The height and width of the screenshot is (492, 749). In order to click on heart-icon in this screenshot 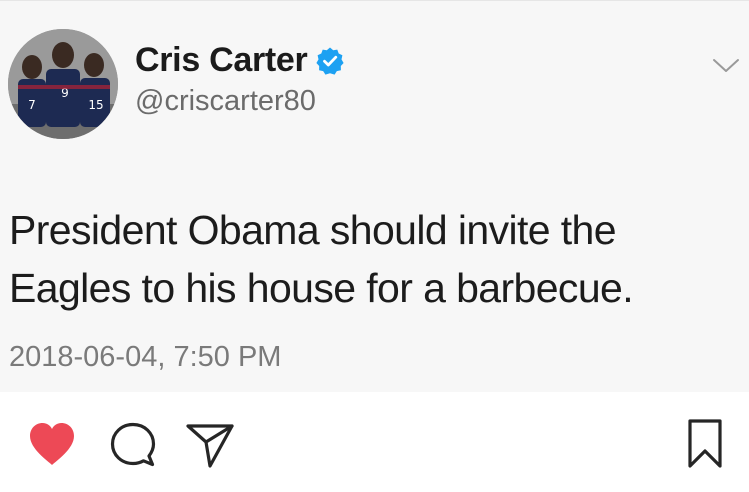, I will do `click(52, 444)`.